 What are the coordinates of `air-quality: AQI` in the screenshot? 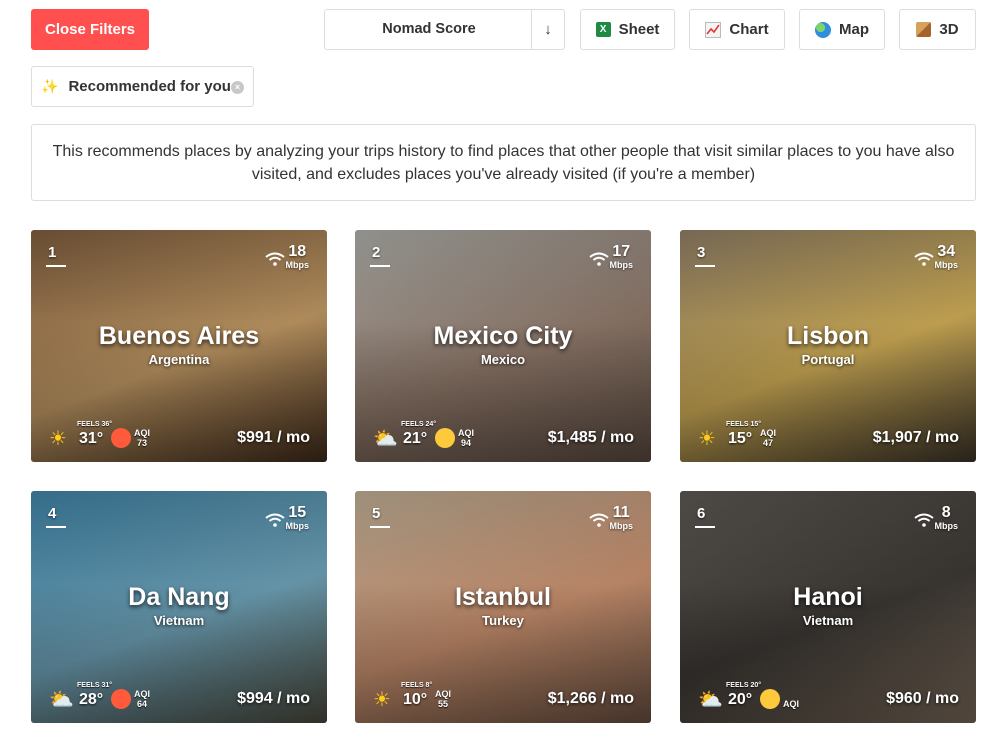 It's located at (791, 704).